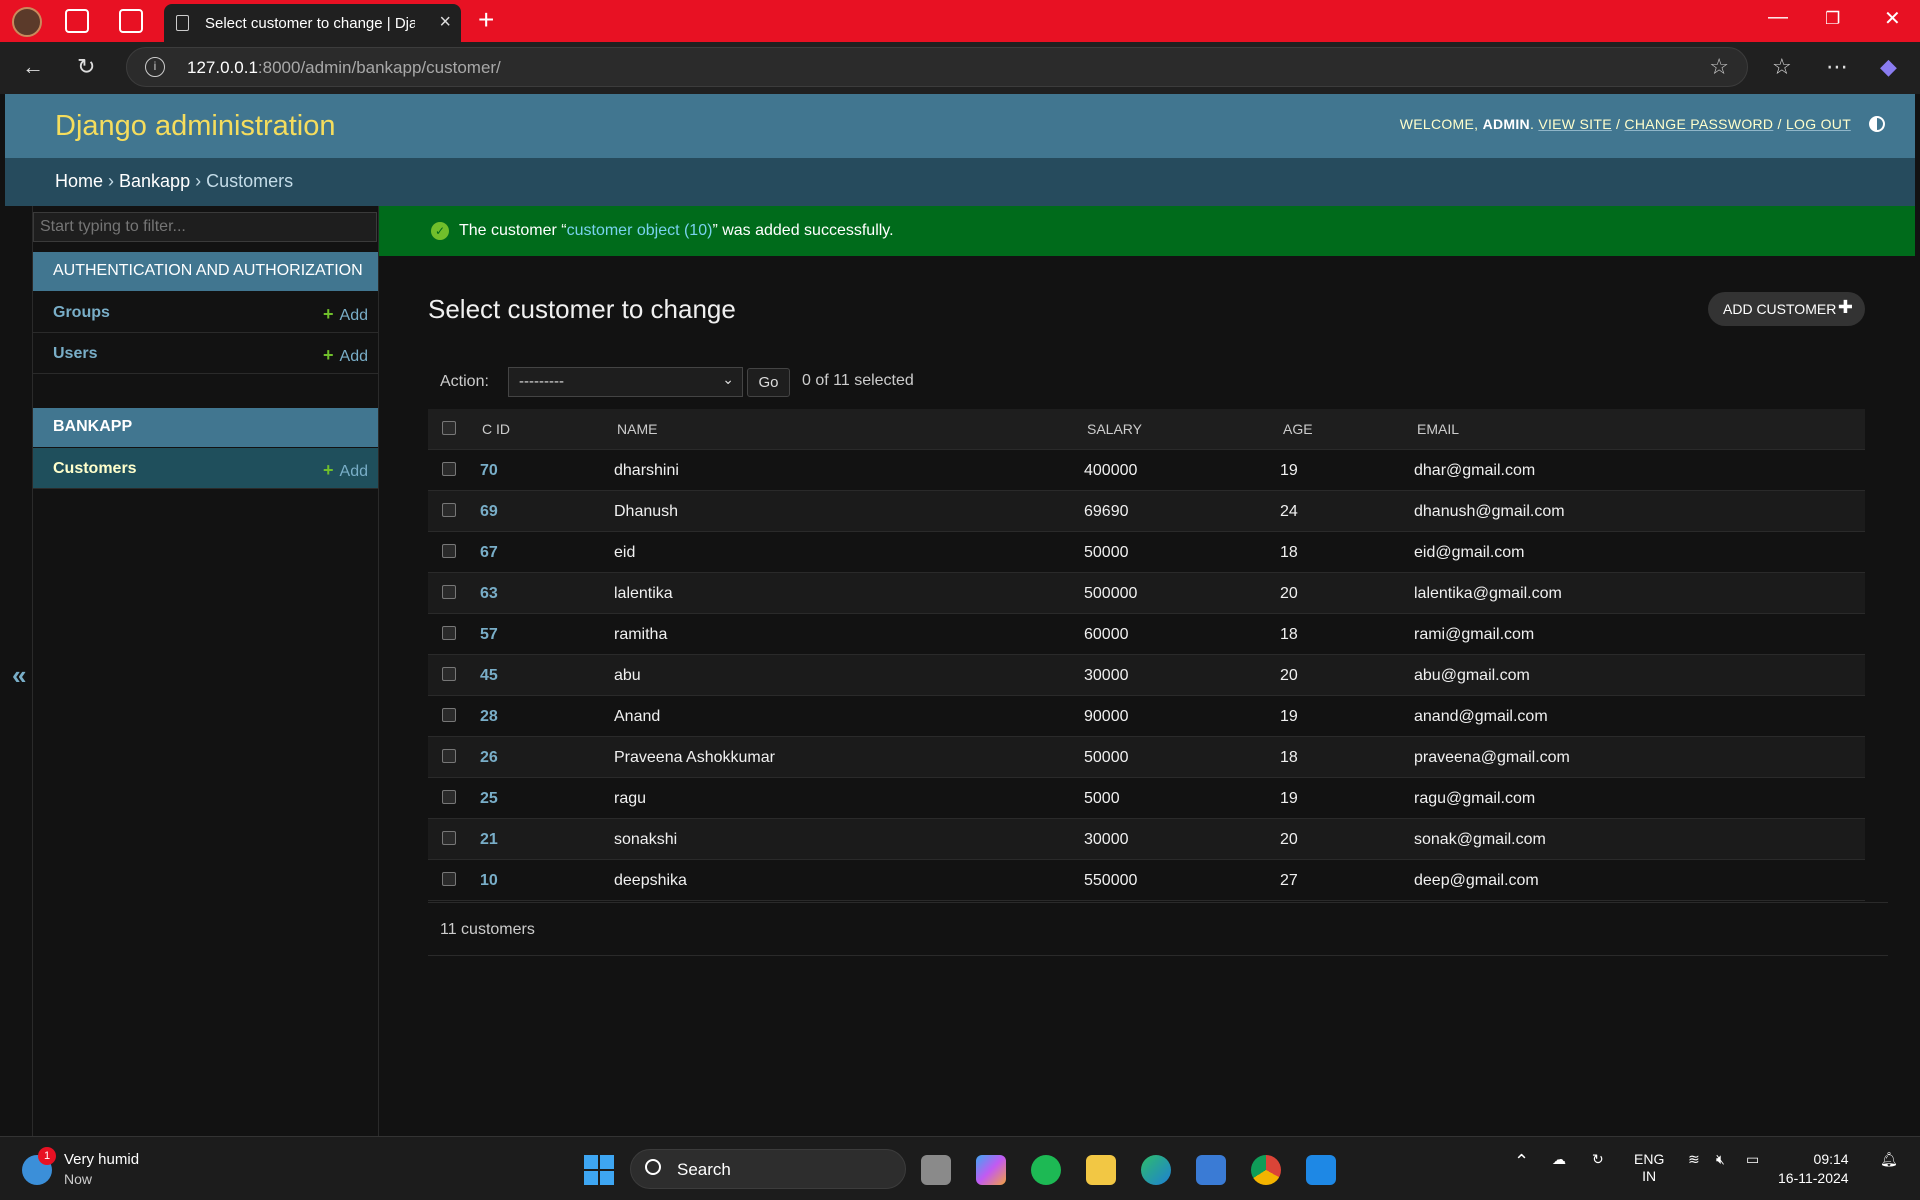 This screenshot has width=1920, height=1200. What do you see at coordinates (1813, 1169) in the screenshot?
I see `system-clock: 09:14 16-11-2024` at bounding box center [1813, 1169].